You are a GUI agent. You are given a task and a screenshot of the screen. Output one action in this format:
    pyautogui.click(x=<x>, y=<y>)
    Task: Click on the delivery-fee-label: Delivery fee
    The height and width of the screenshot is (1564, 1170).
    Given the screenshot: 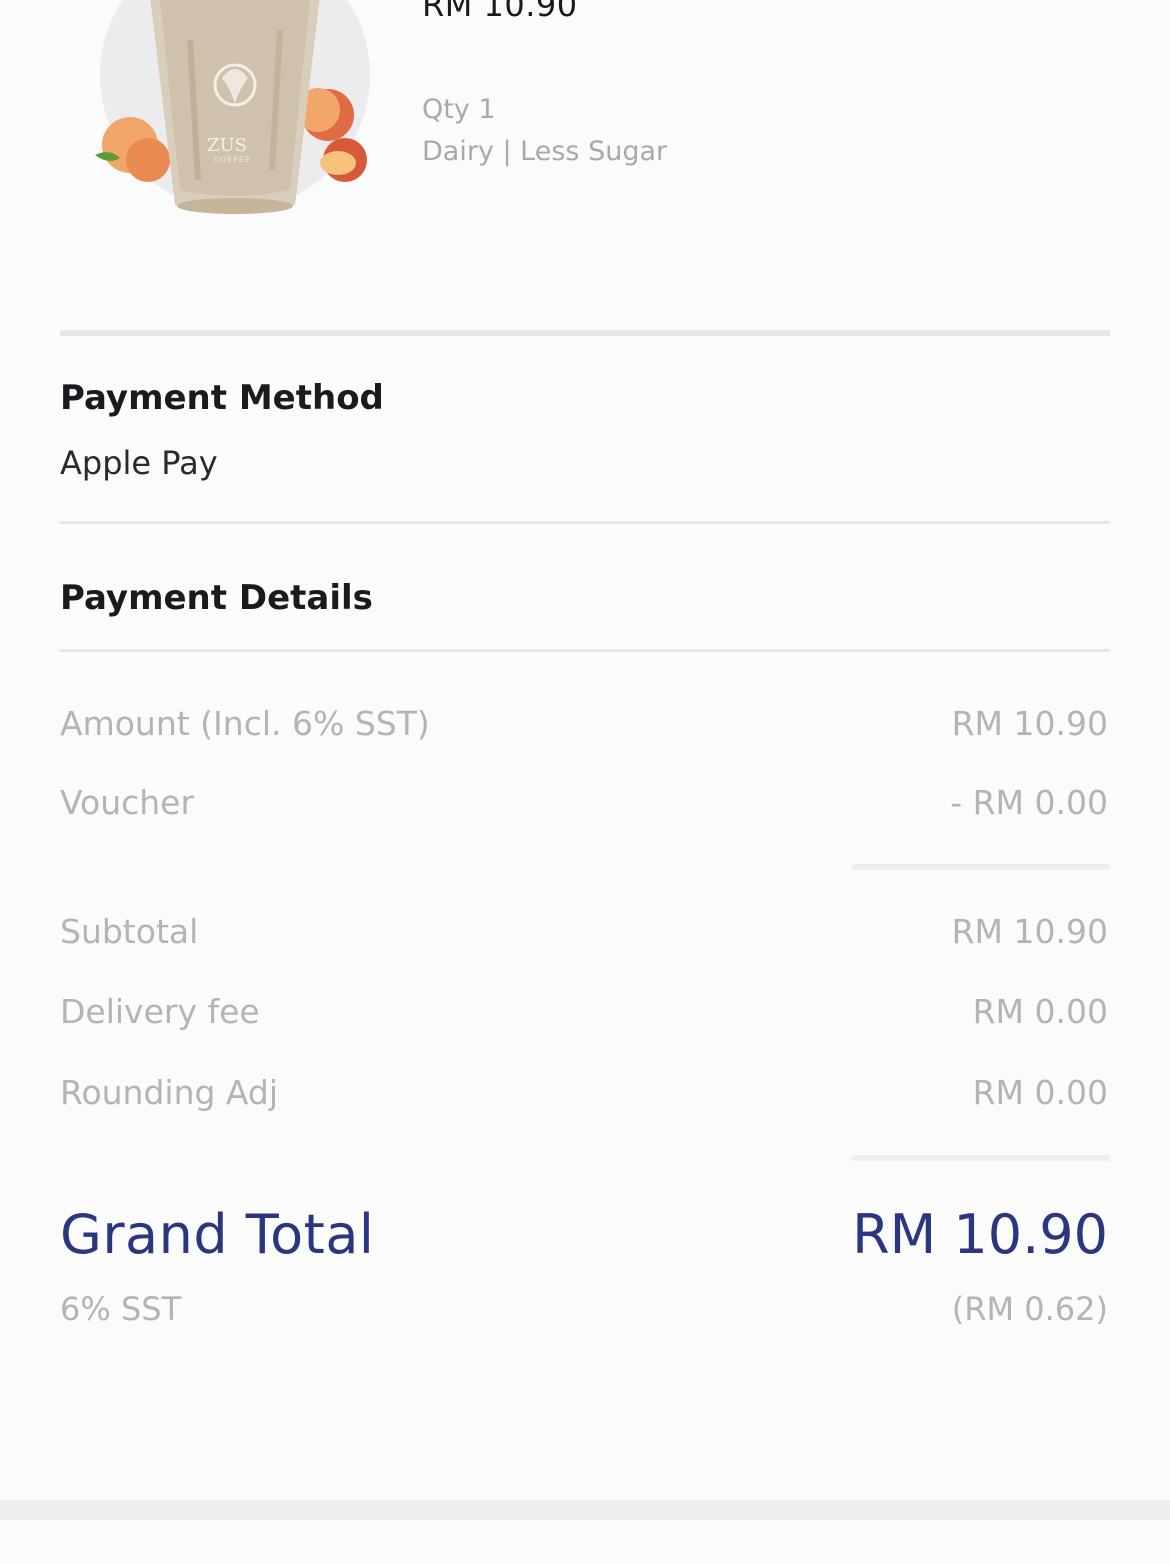 What is the action you would take?
    pyautogui.click(x=160, y=1011)
    